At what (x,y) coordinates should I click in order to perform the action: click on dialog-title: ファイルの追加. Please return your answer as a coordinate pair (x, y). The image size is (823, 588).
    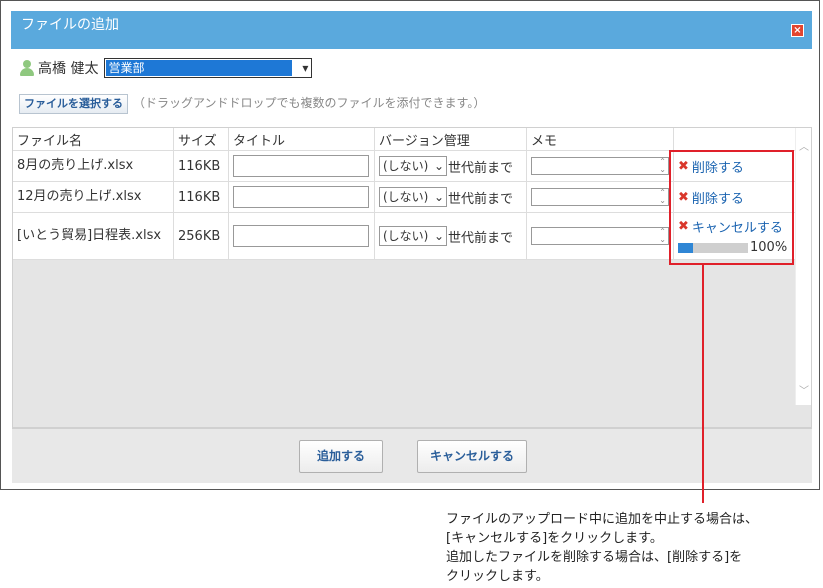
    Looking at the image, I should click on (70, 25).